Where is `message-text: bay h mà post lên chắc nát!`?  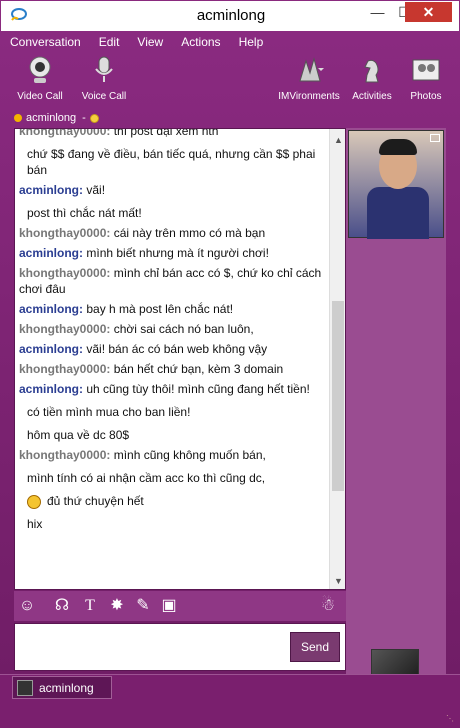 message-text: bay h mà post lên chắc nát! is located at coordinates (160, 309).